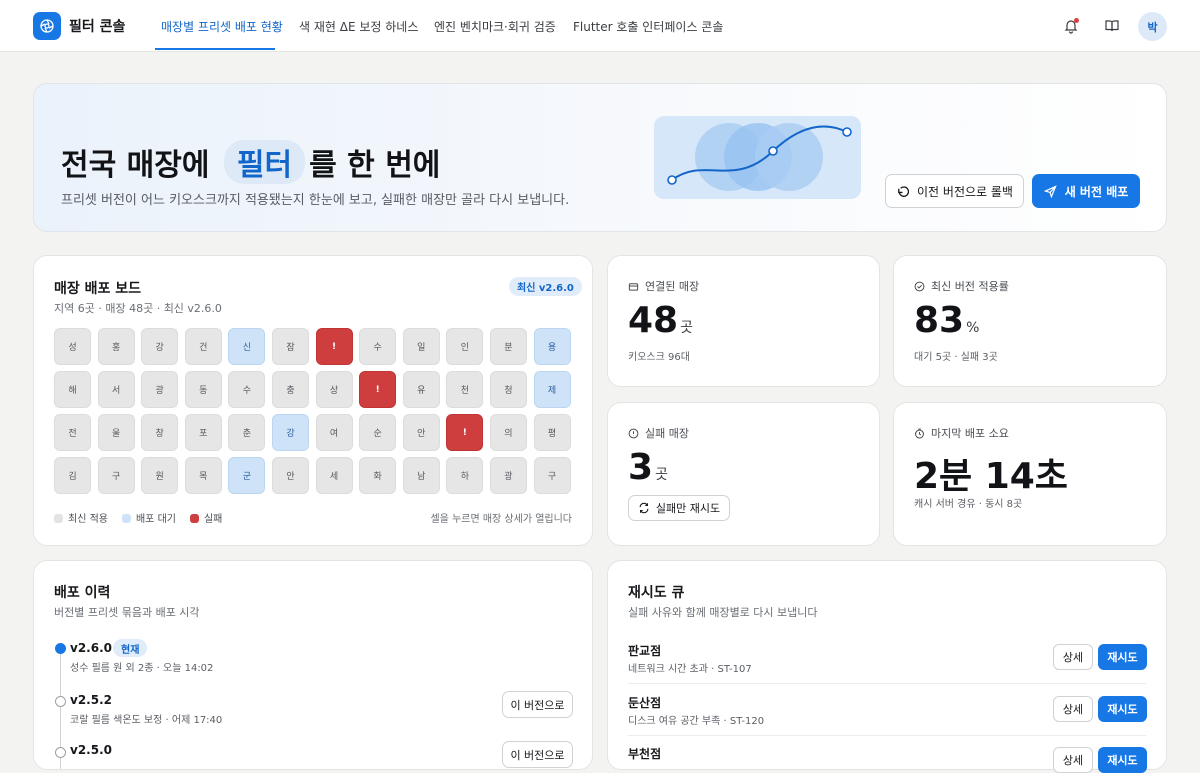  Describe the element at coordinates (203, 346) in the screenshot. I see `store-cell-applied: 건` at that location.